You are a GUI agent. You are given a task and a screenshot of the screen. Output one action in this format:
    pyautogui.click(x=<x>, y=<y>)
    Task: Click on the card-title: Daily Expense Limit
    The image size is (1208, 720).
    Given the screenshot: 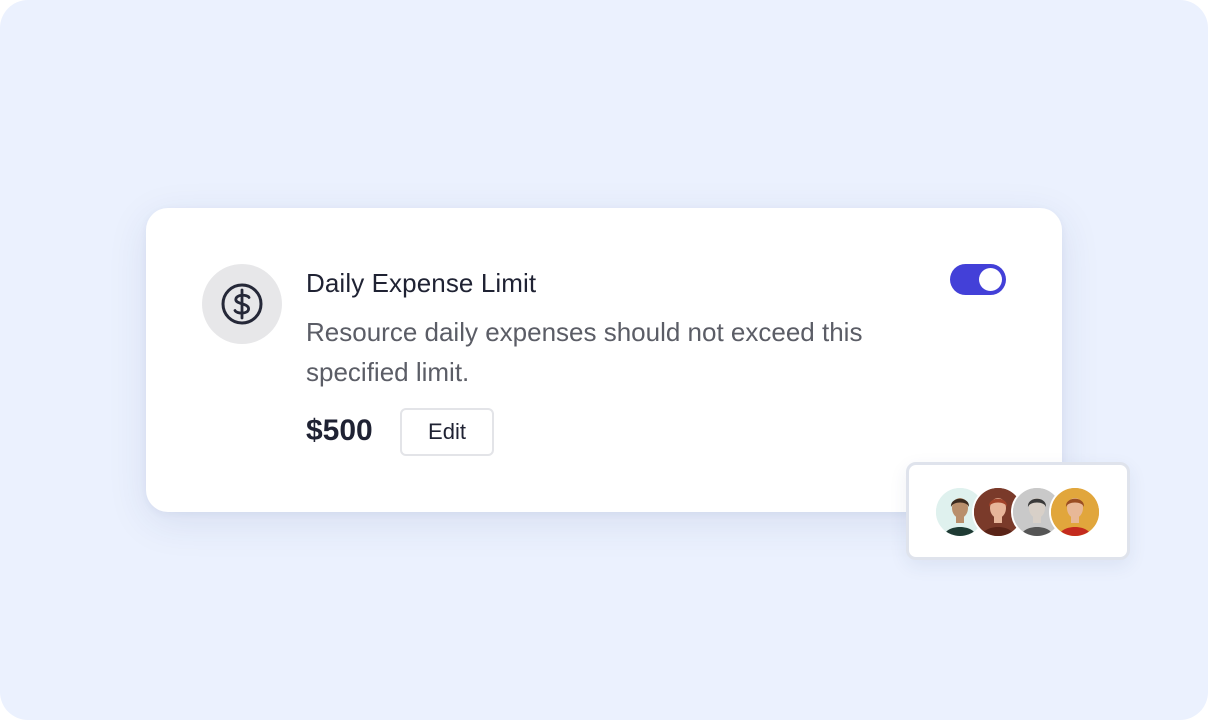 What is the action you would take?
    pyautogui.click(x=421, y=283)
    